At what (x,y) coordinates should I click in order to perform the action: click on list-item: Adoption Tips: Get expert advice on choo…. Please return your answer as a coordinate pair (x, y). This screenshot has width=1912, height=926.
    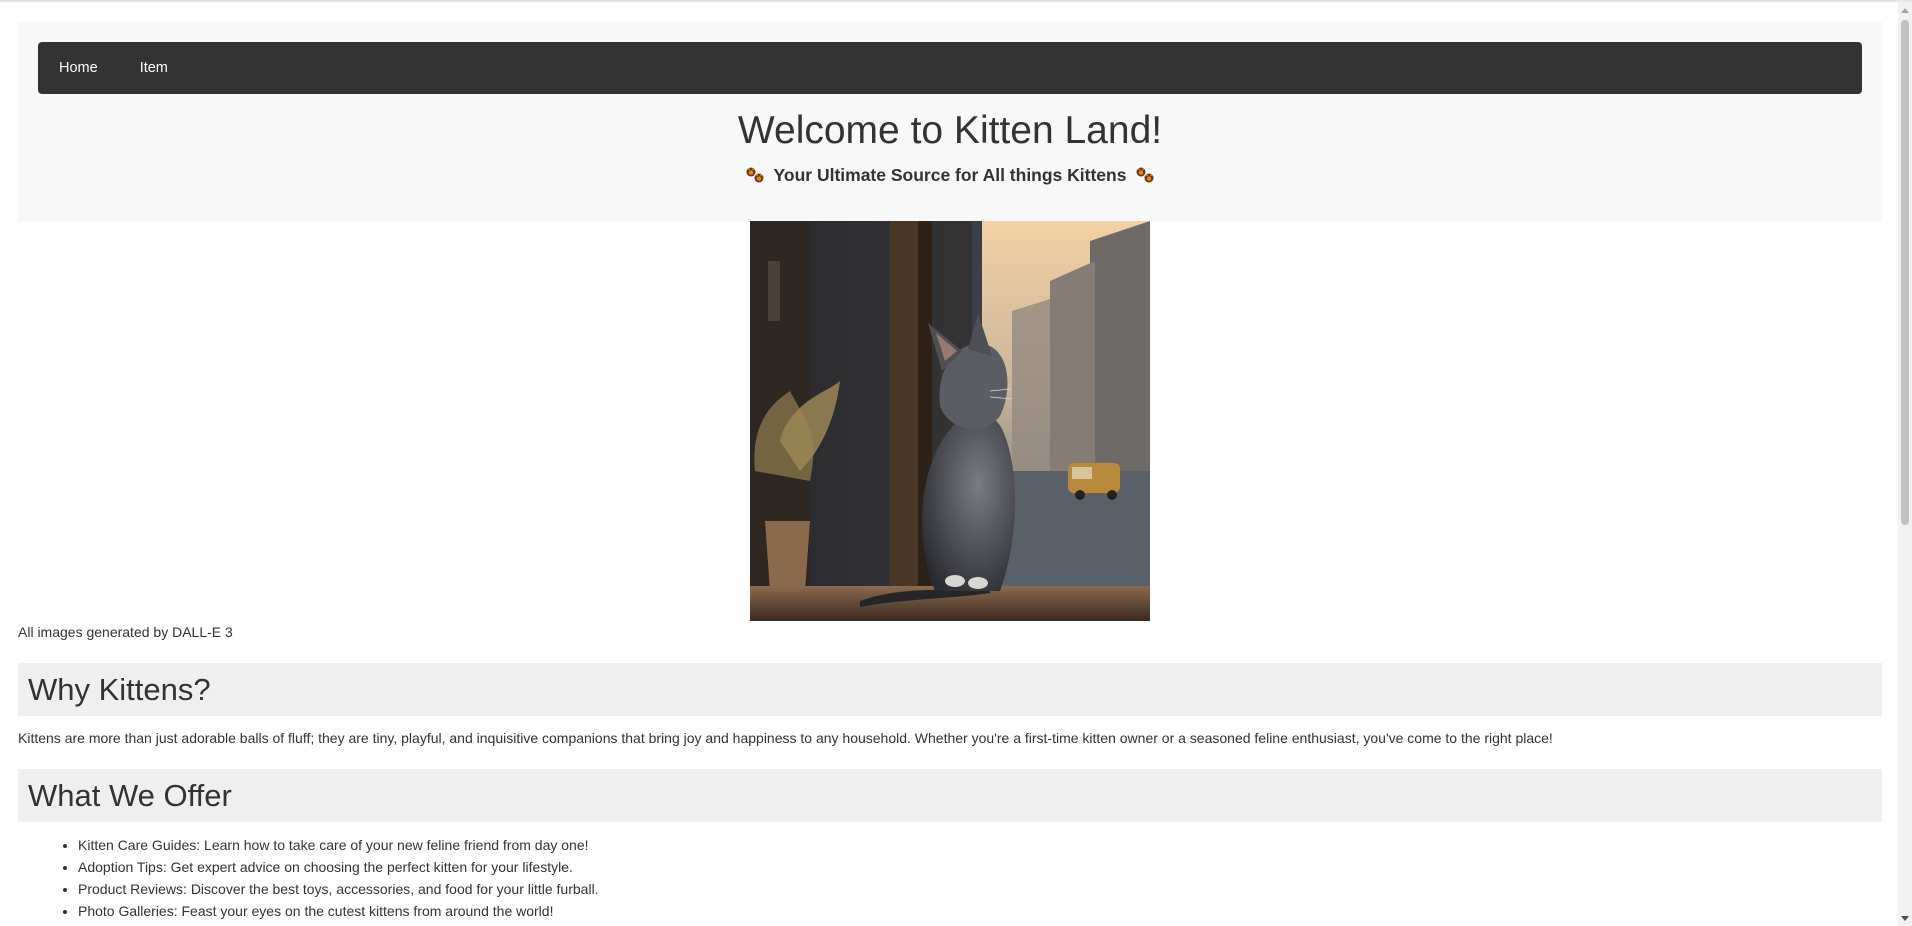
    Looking at the image, I should click on (338, 867).